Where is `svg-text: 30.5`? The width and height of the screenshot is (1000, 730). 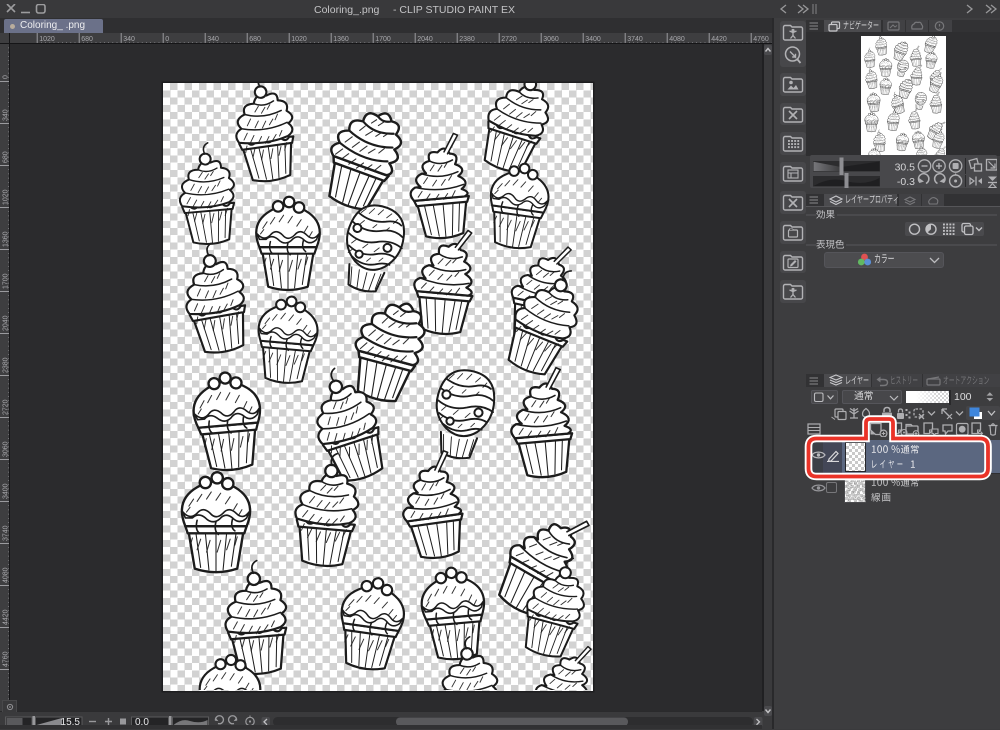 svg-text: 30.5 is located at coordinates (905, 168).